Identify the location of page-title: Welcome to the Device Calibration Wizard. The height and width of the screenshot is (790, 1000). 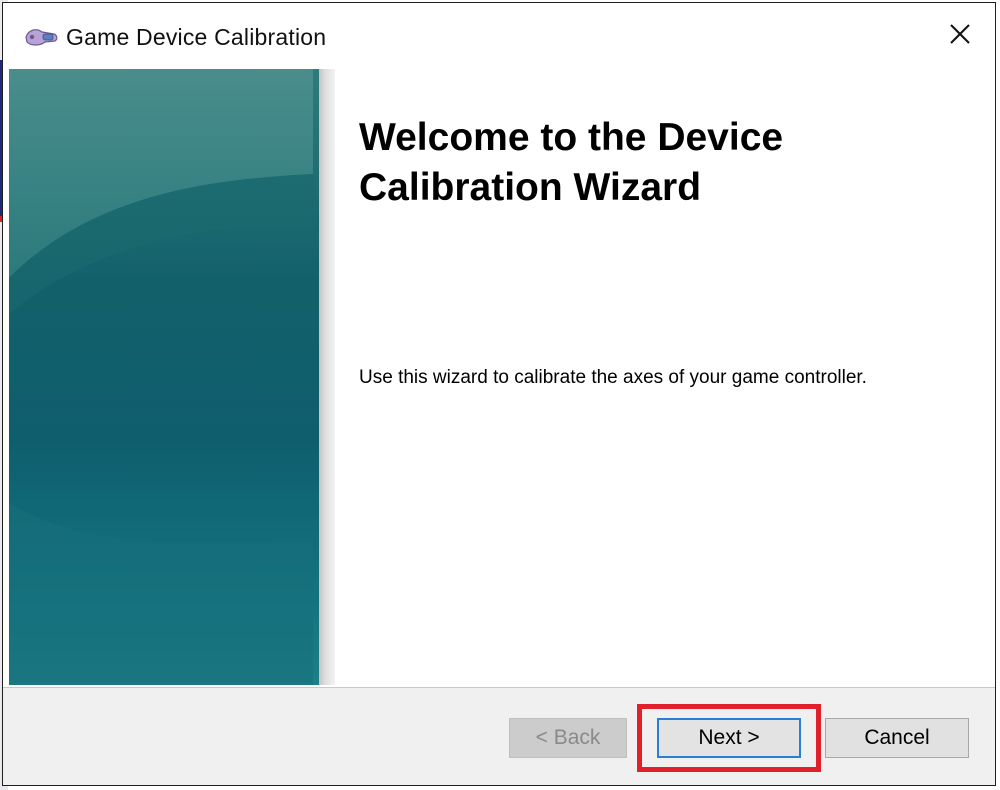
(659, 163).